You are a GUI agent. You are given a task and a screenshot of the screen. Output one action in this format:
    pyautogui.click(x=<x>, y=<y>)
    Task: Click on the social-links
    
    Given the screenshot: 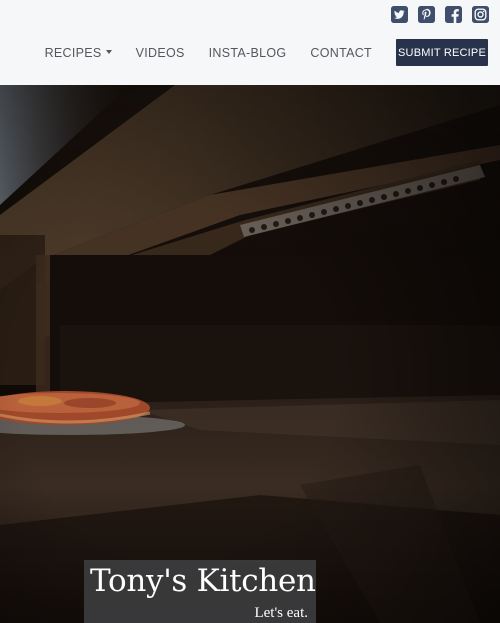 What is the action you would take?
    pyautogui.click(x=440, y=14)
    